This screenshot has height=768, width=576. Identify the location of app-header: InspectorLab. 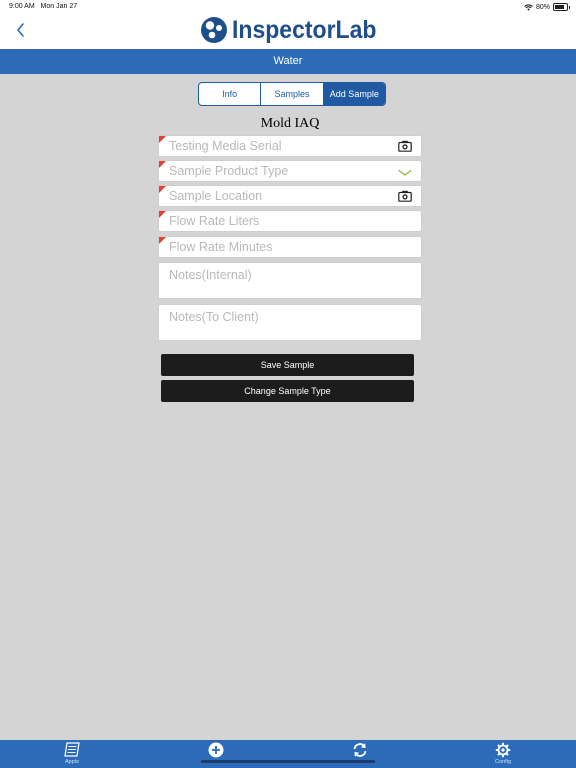
(288, 31).